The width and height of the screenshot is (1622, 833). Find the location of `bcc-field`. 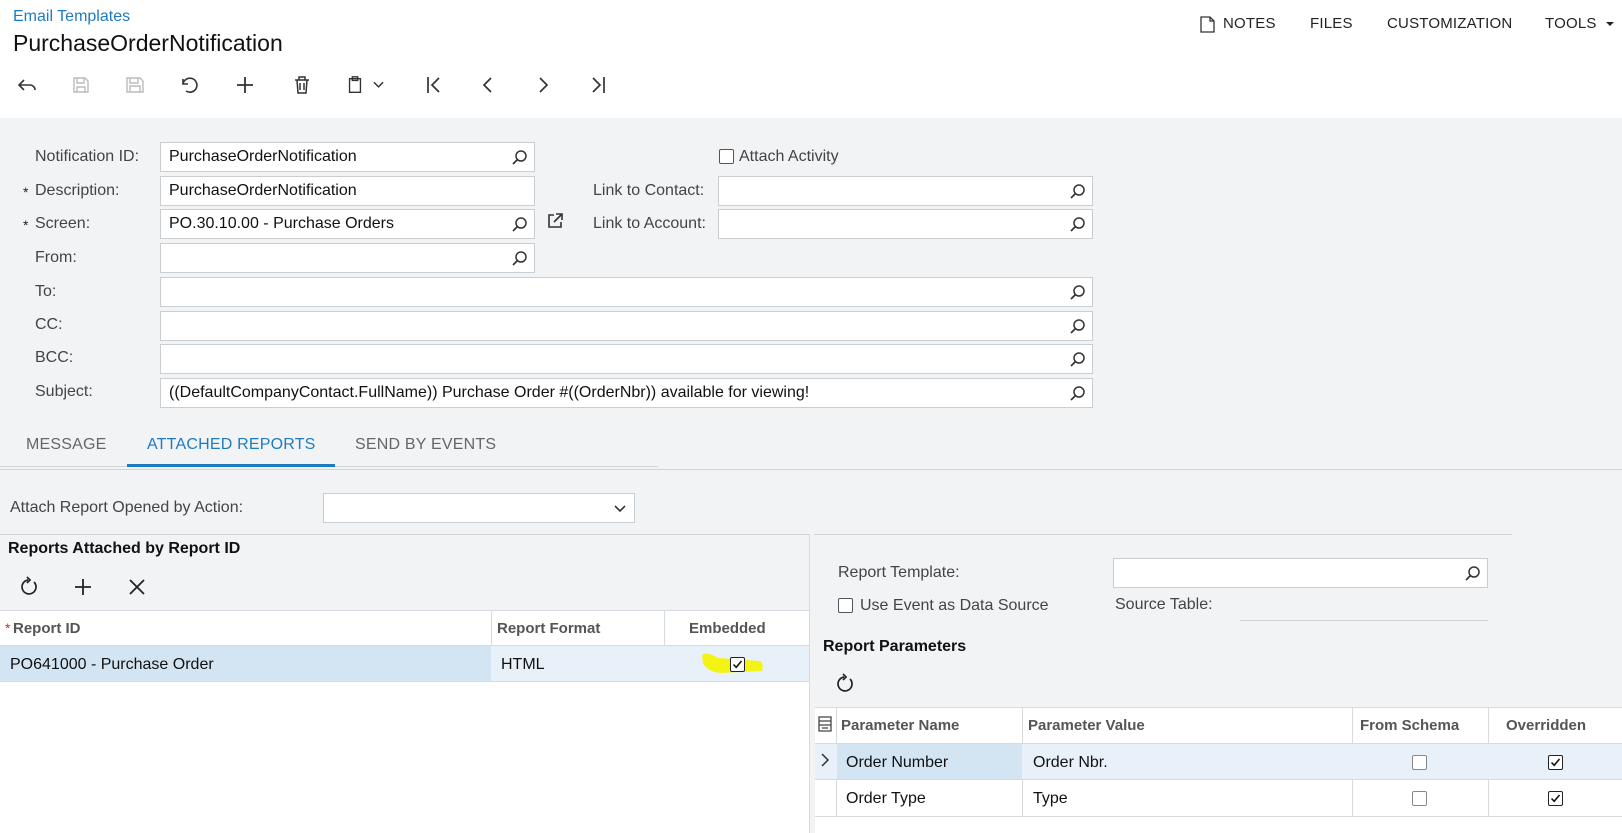

bcc-field is located at coordinates (626, 359).